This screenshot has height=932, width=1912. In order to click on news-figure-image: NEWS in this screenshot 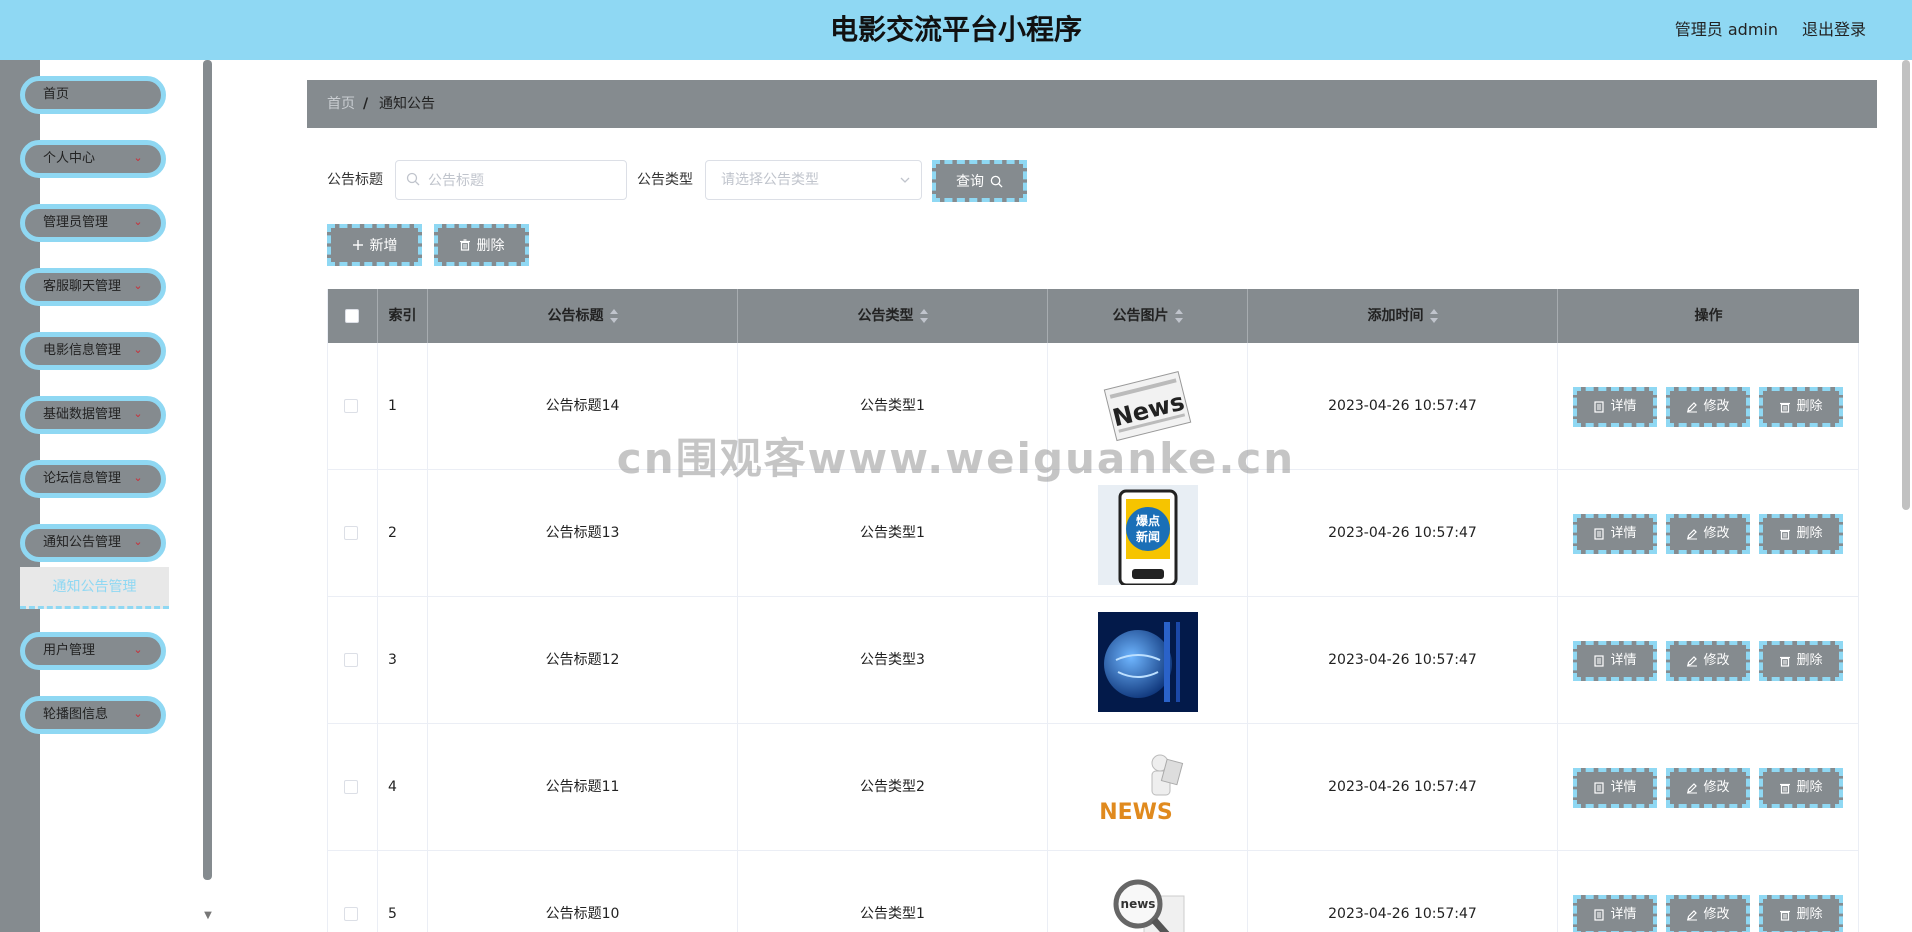, I will do `click(1148, 789)`.